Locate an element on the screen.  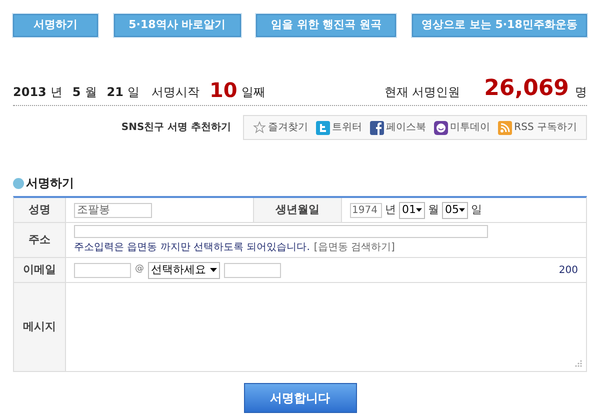
days-count: 10 is located at coordinates (223, 90).